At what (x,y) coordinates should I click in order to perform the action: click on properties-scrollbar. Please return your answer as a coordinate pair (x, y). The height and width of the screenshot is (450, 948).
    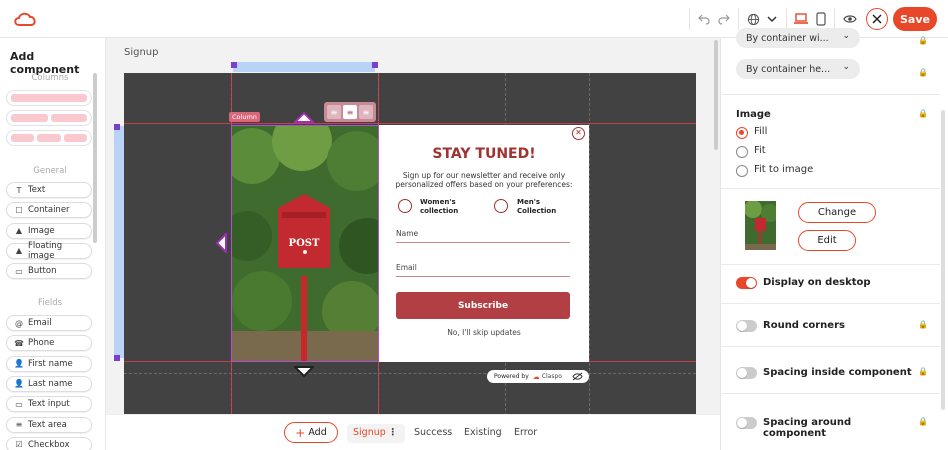
    Looking at the image, I should click on (943, 260).